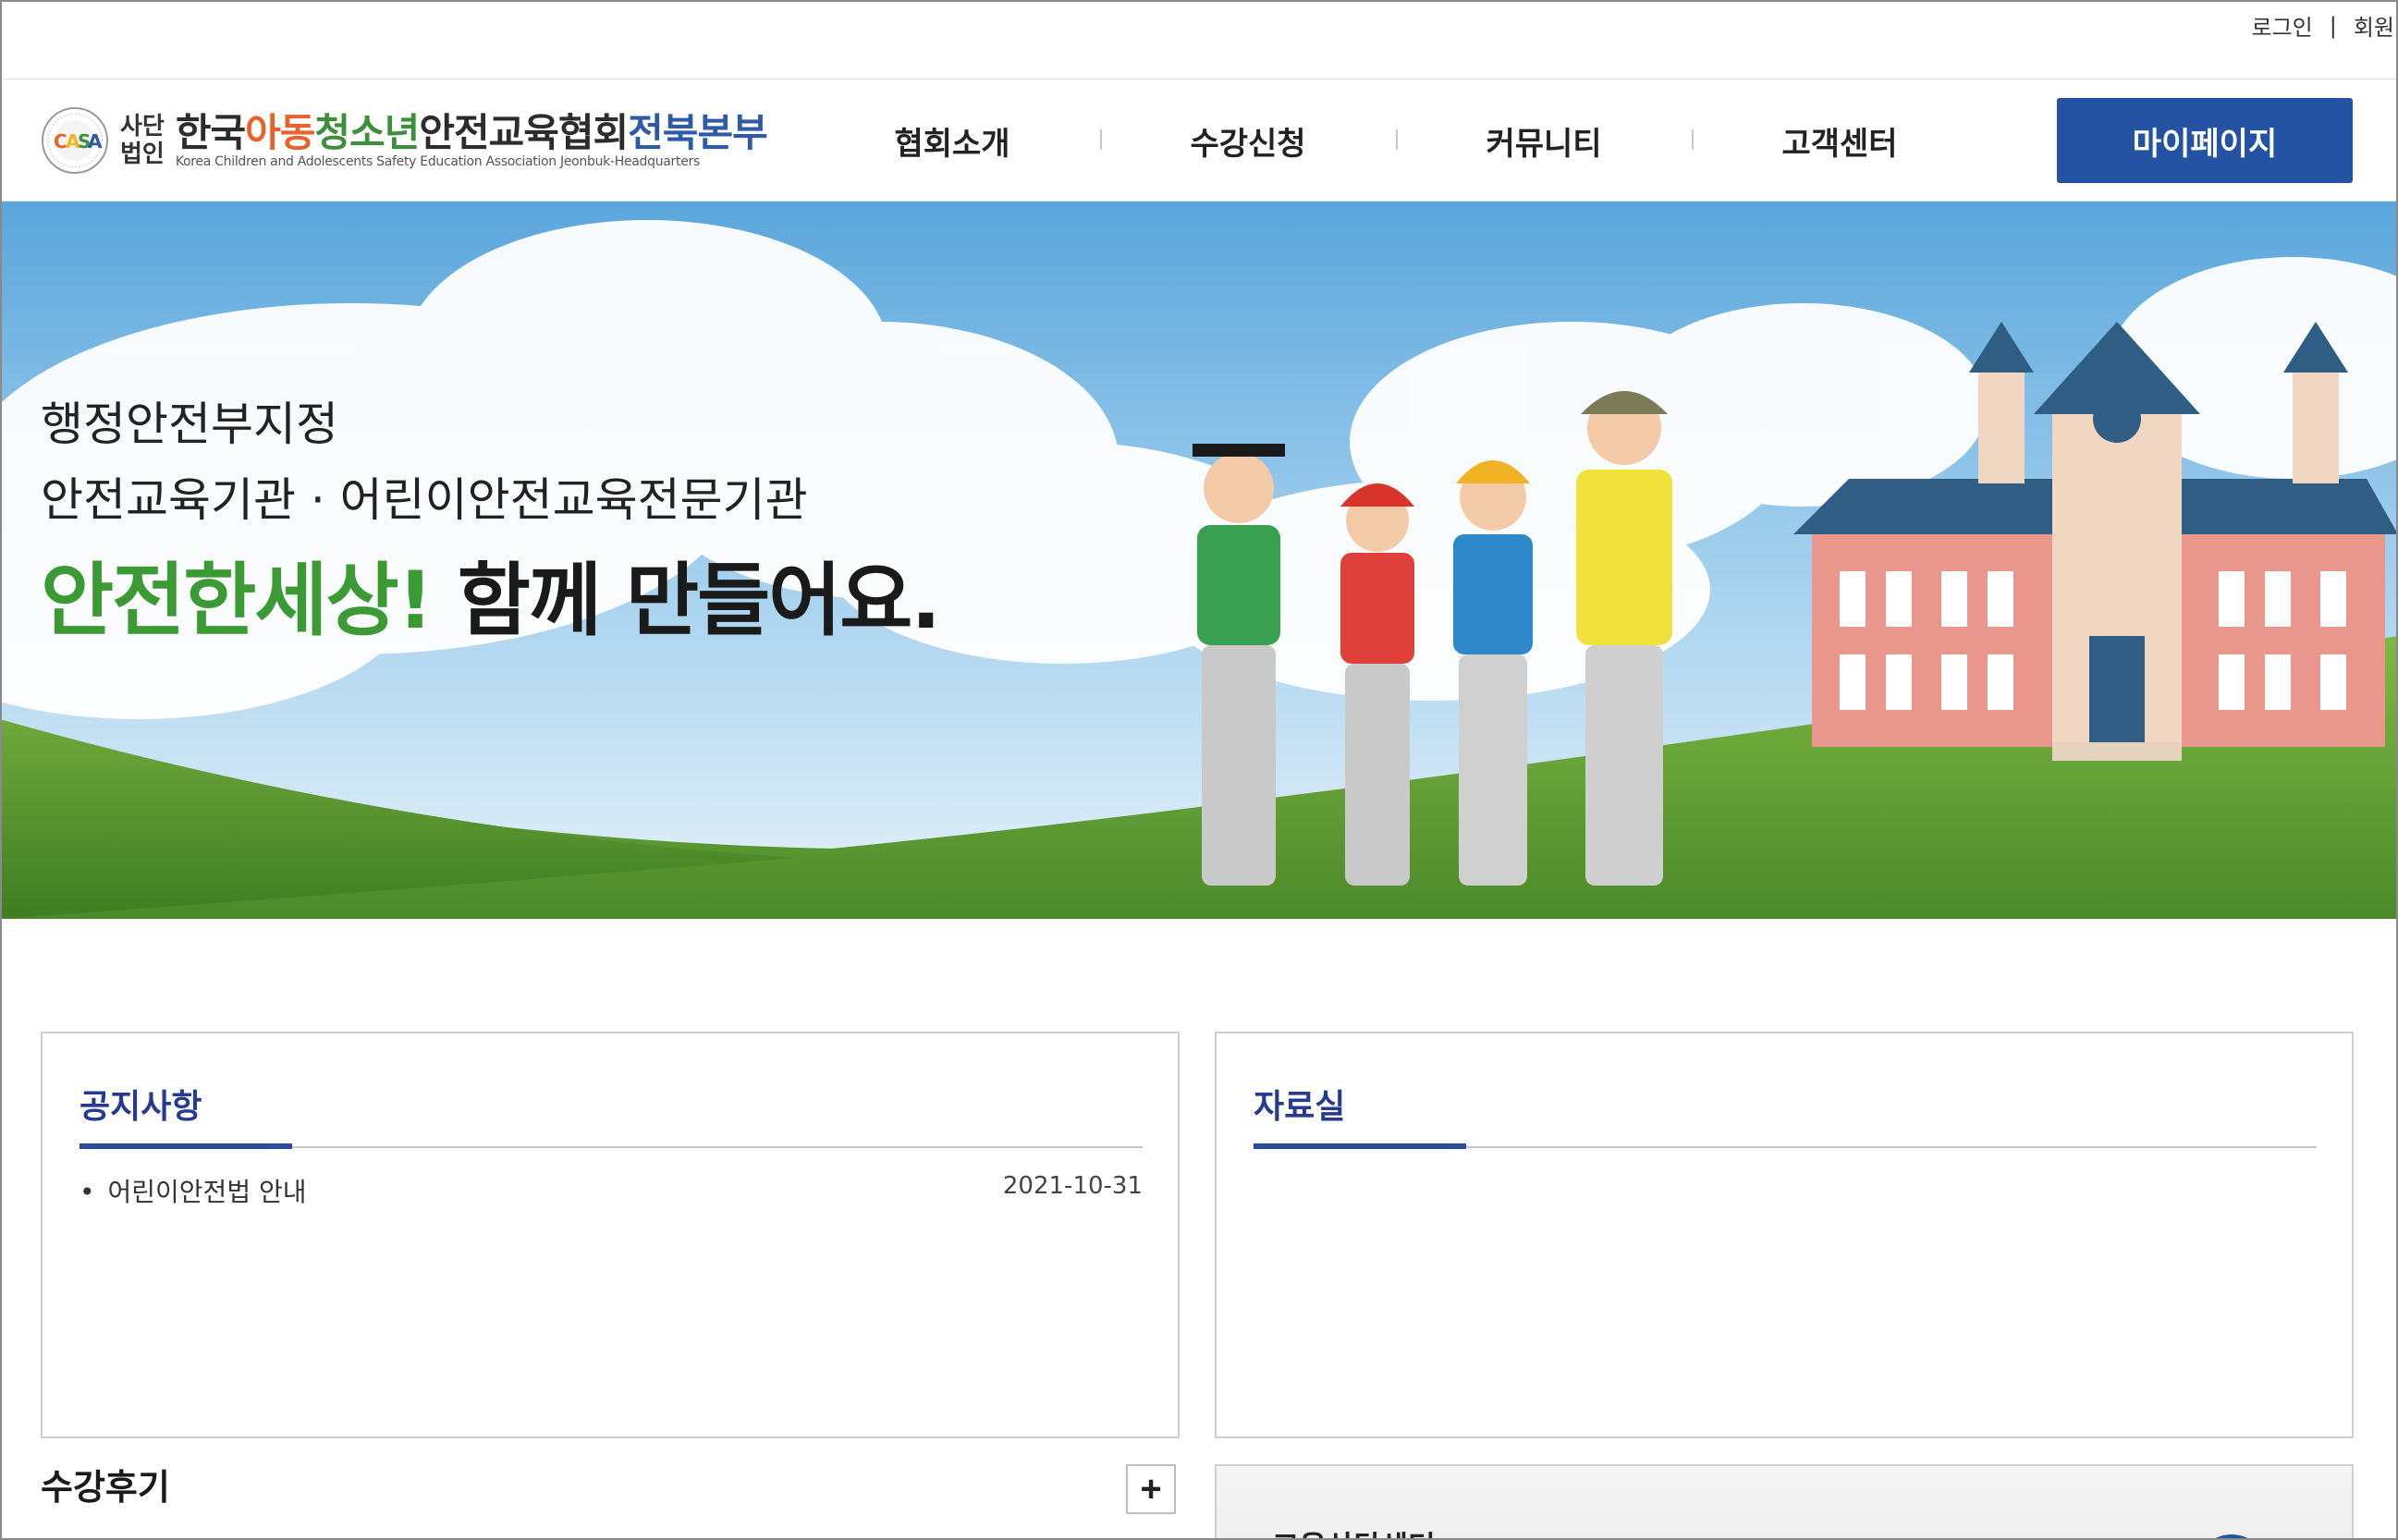 The width and height of the screenshot is (2398, 1540). I want to click on archive-board: 자료실, so click(1784, 1235).